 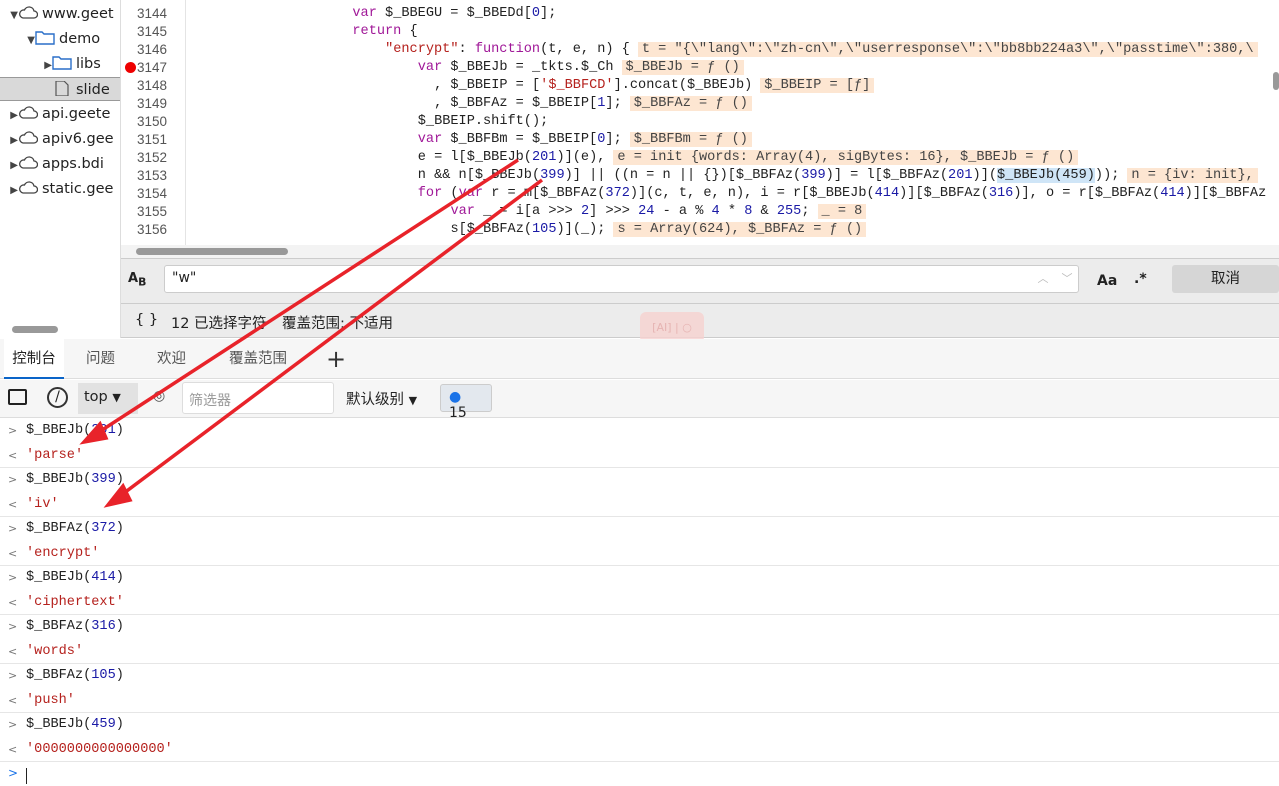 What do you see at coordinates (639, 529) in the screenshot?
I see `console-input-row: > $_BBFAz(372)` at bounding box center [639, 529].